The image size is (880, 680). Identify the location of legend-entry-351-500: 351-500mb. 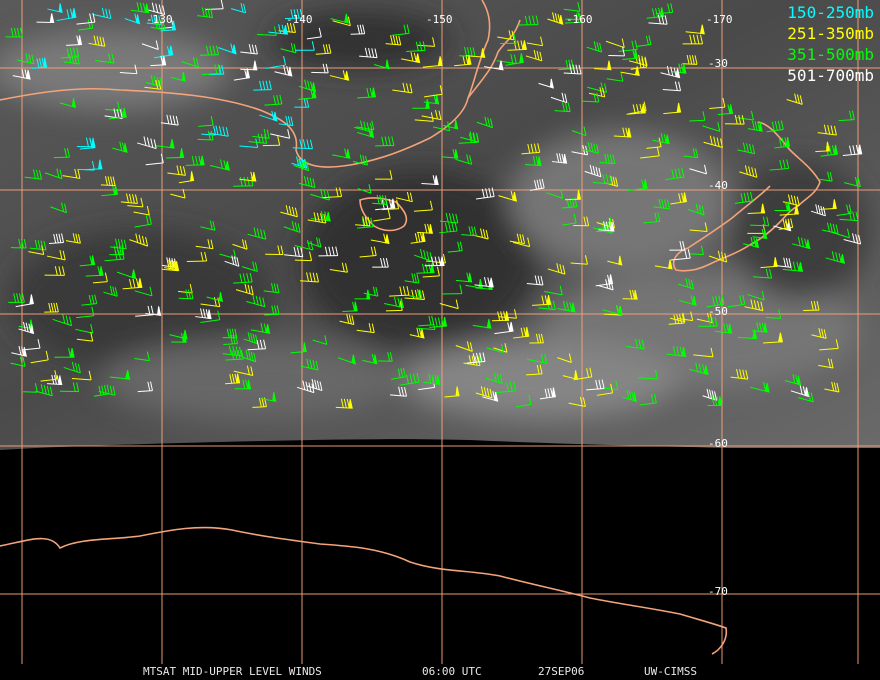
(830, 54).